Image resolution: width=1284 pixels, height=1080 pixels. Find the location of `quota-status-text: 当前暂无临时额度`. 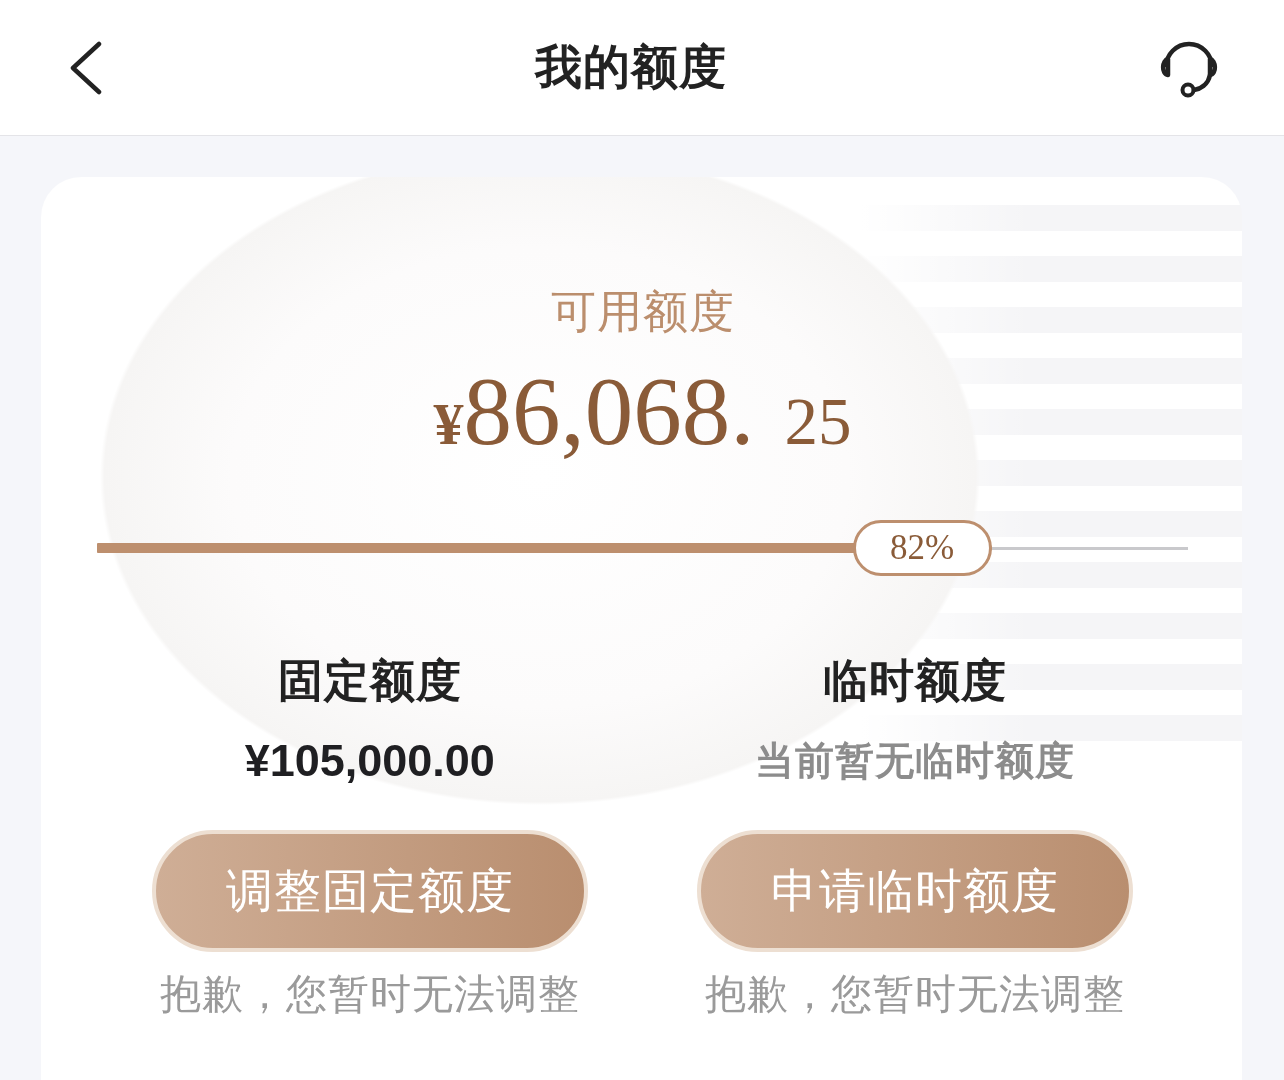

quota-status-text: 当前暂无临时额度 is located at coordinates (915, 761).